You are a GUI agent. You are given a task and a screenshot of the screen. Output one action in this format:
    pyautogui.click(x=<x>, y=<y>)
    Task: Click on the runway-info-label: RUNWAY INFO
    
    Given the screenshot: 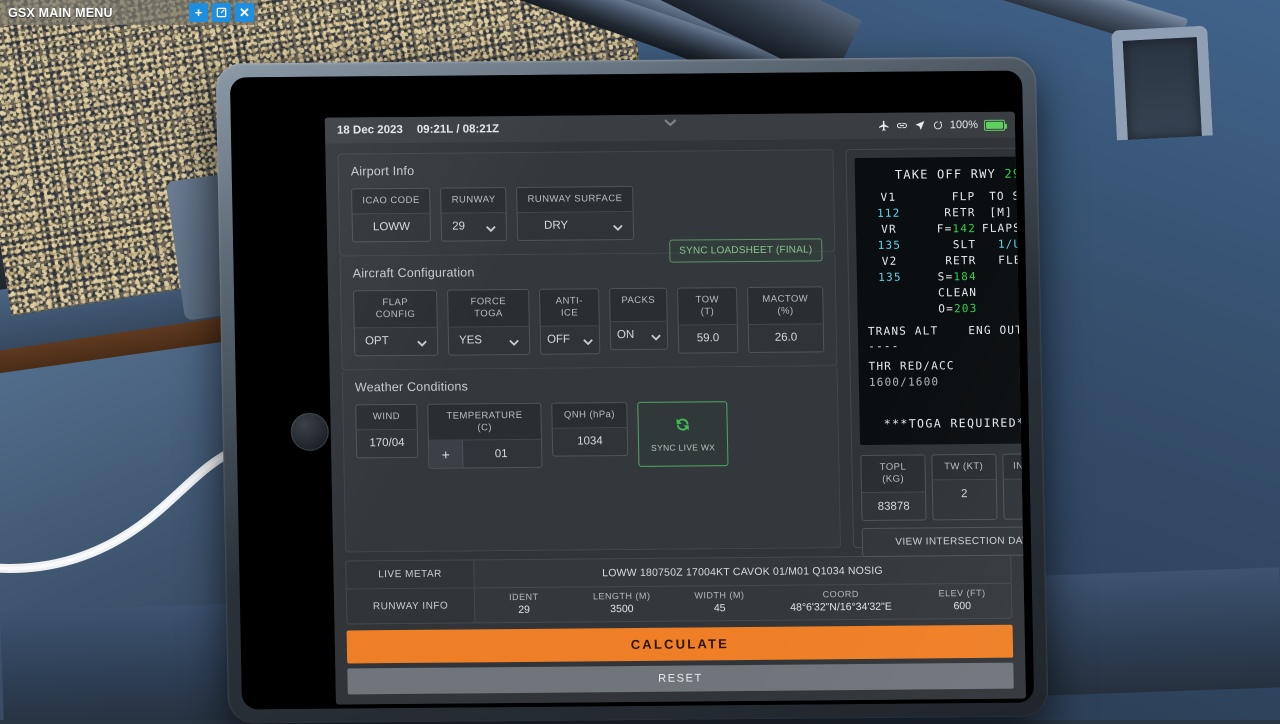 What is the action you would take?
    pyautogui.click(x=411, y=605)
    